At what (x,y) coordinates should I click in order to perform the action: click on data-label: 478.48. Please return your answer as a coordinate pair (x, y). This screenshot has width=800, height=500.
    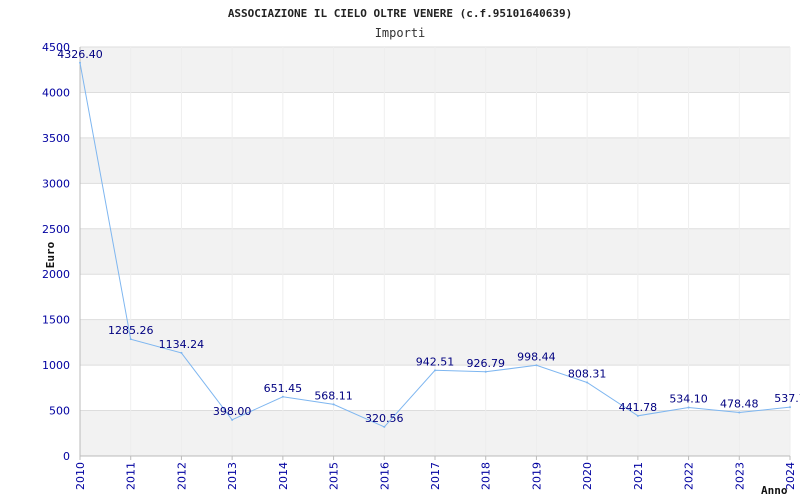
    Looking at the image, I should click on (739, 404).